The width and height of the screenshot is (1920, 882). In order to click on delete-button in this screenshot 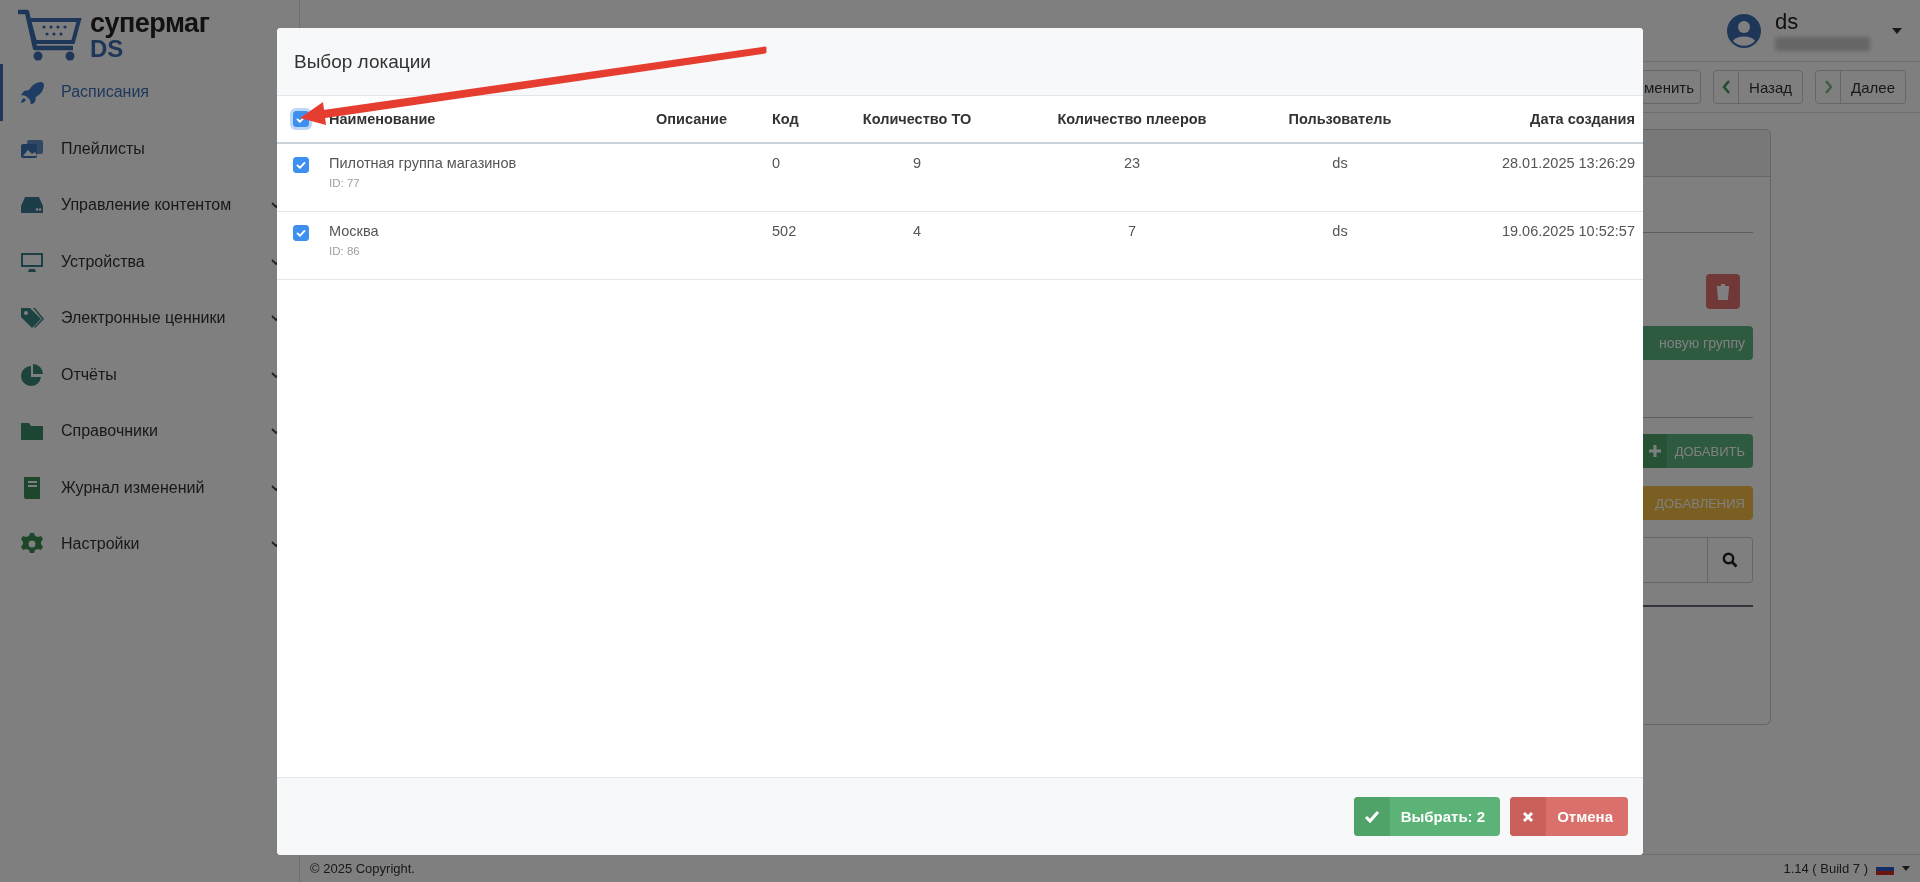, I will do `click(1723, 291)`.